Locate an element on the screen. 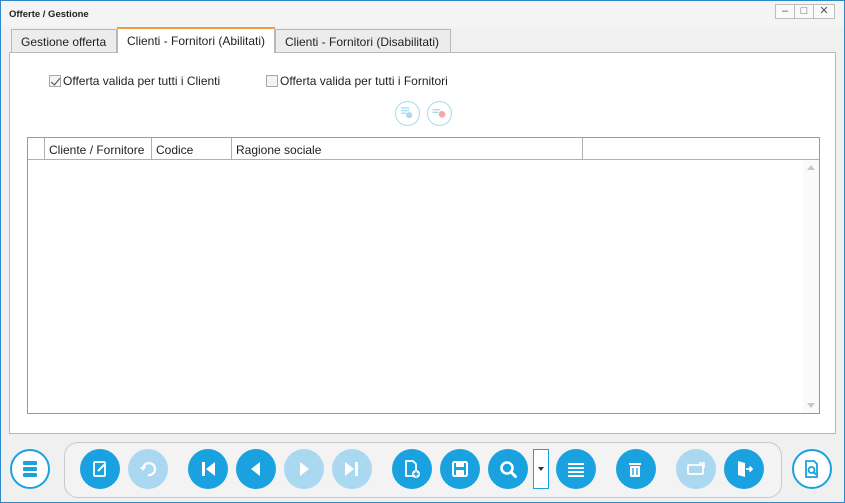 The height and width of the screenshot is (503, 845). next-record-button is located at coordinates (304, 469).